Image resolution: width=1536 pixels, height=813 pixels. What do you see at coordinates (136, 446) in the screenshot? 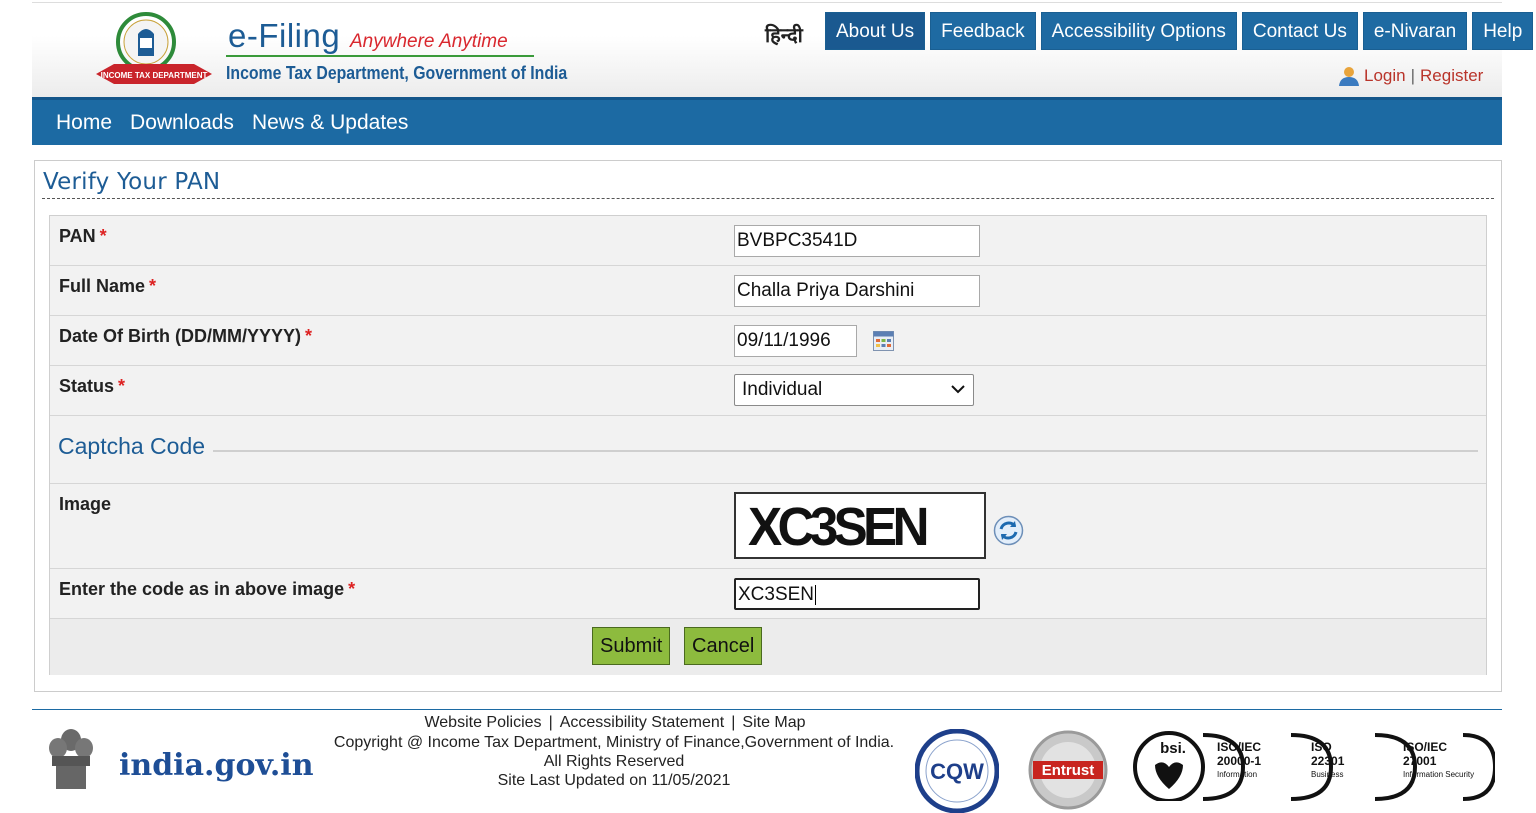
I see `captcha-section-title: Captcha Code` at bounding box center [136, 446].